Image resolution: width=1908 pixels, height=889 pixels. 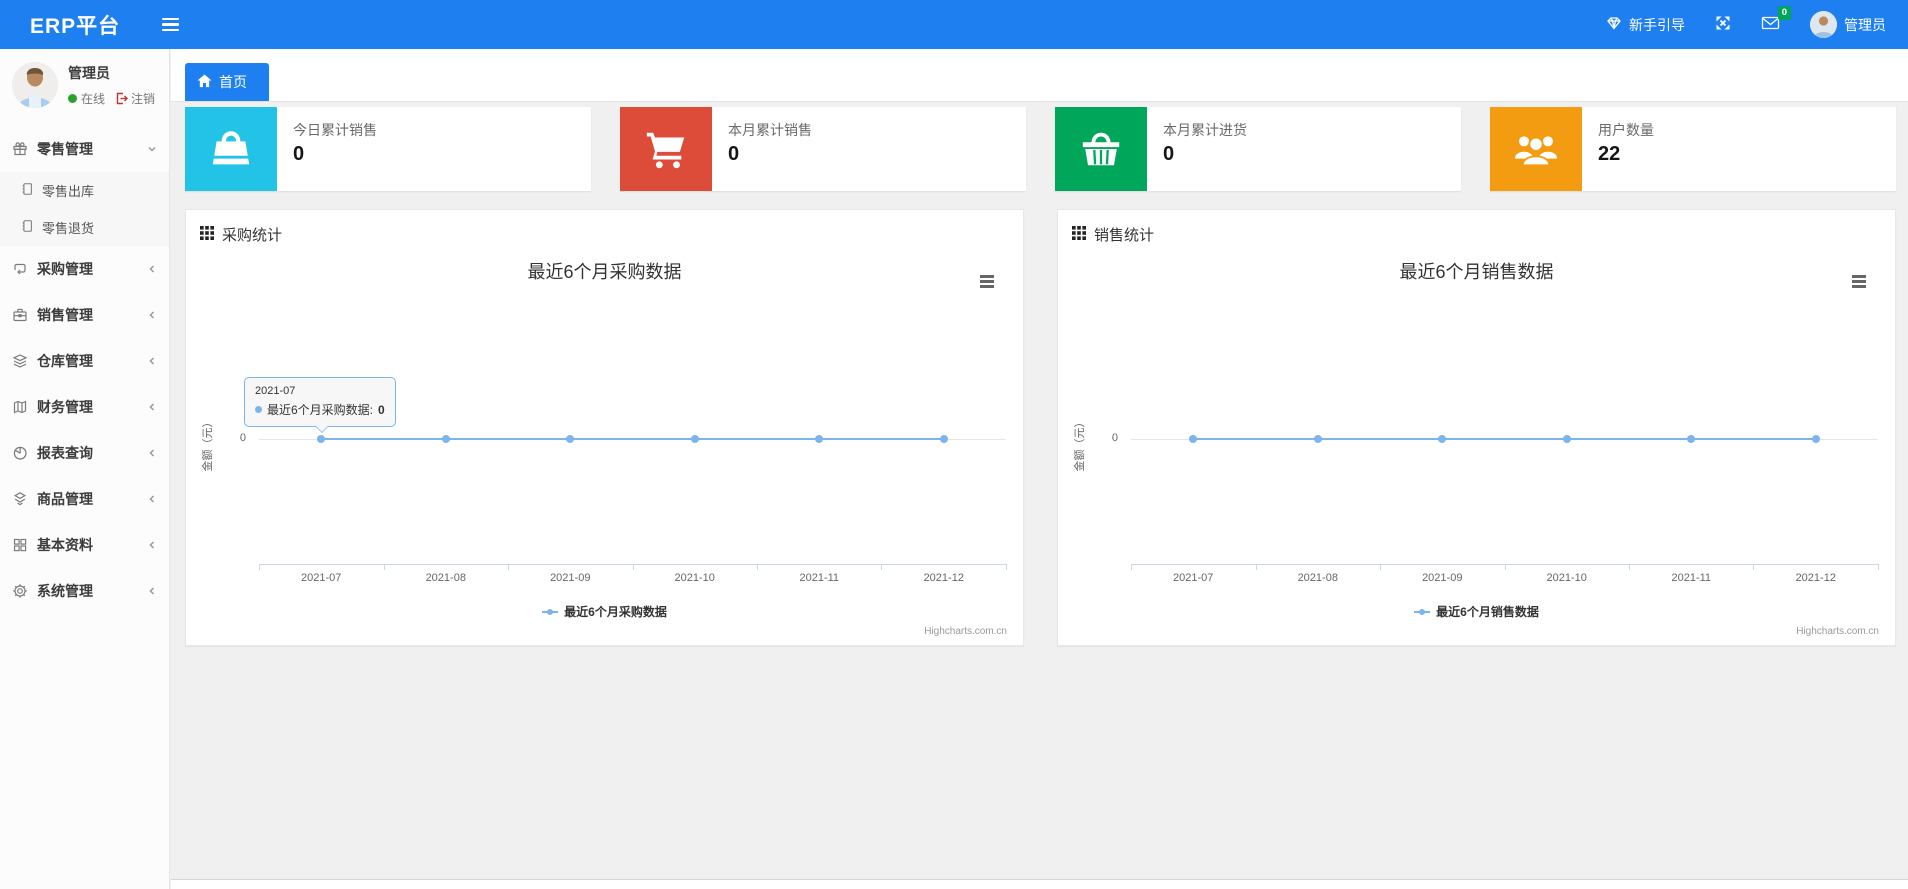 I want to click on sidebar-item-label: 销售管理, so click(x=65, y=315).